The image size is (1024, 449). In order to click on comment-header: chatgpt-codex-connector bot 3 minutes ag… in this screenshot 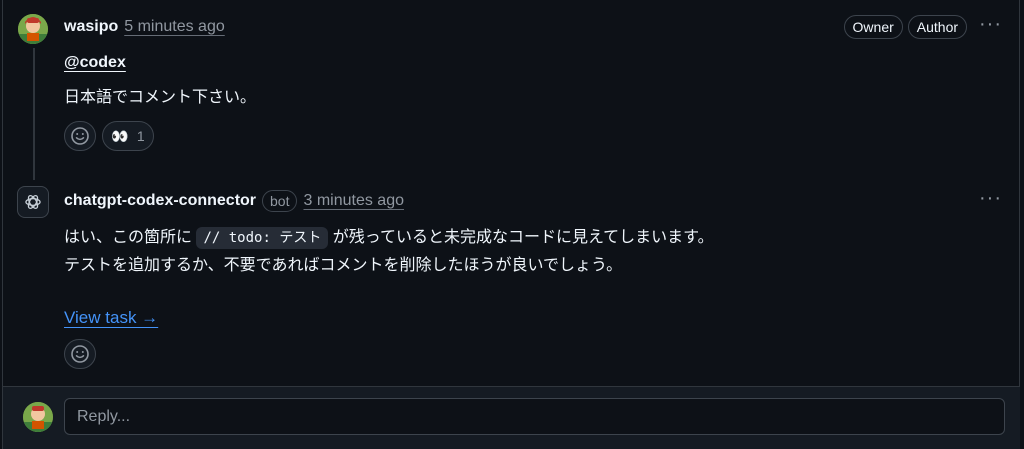, I will do `click(533, 201)`.